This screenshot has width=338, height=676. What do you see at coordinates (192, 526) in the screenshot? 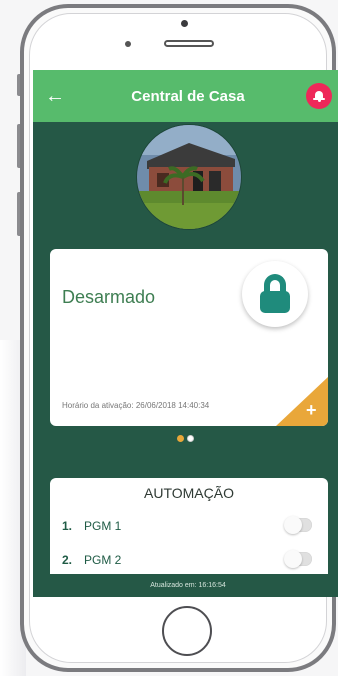
I see `pgm-item: 1. PGM 1` at bounding box center [192, 526].